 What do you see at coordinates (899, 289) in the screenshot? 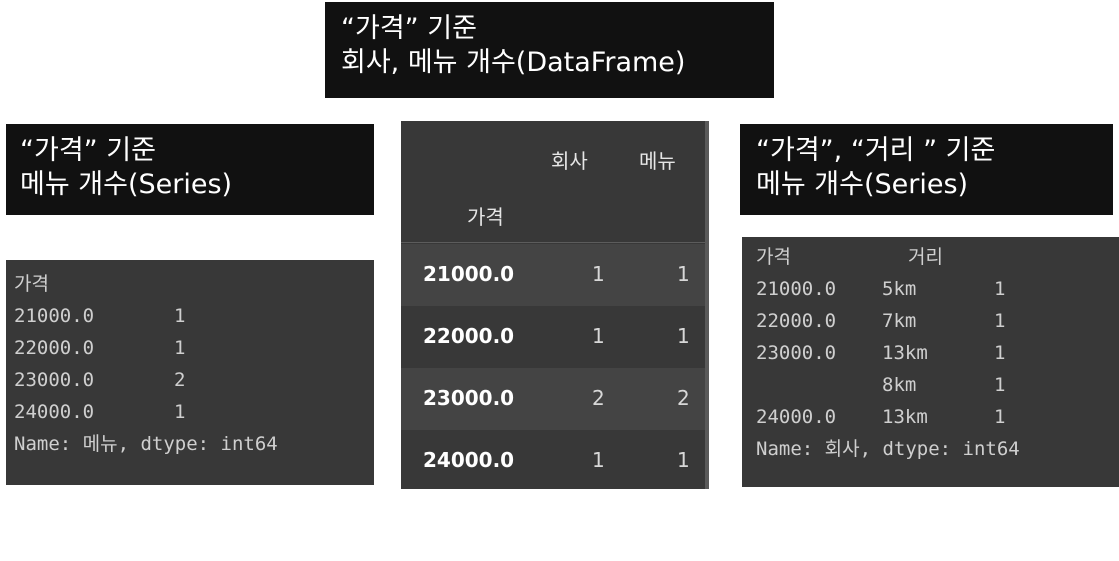
I see `series-distance: 5km` at bounding box center [899, 289].